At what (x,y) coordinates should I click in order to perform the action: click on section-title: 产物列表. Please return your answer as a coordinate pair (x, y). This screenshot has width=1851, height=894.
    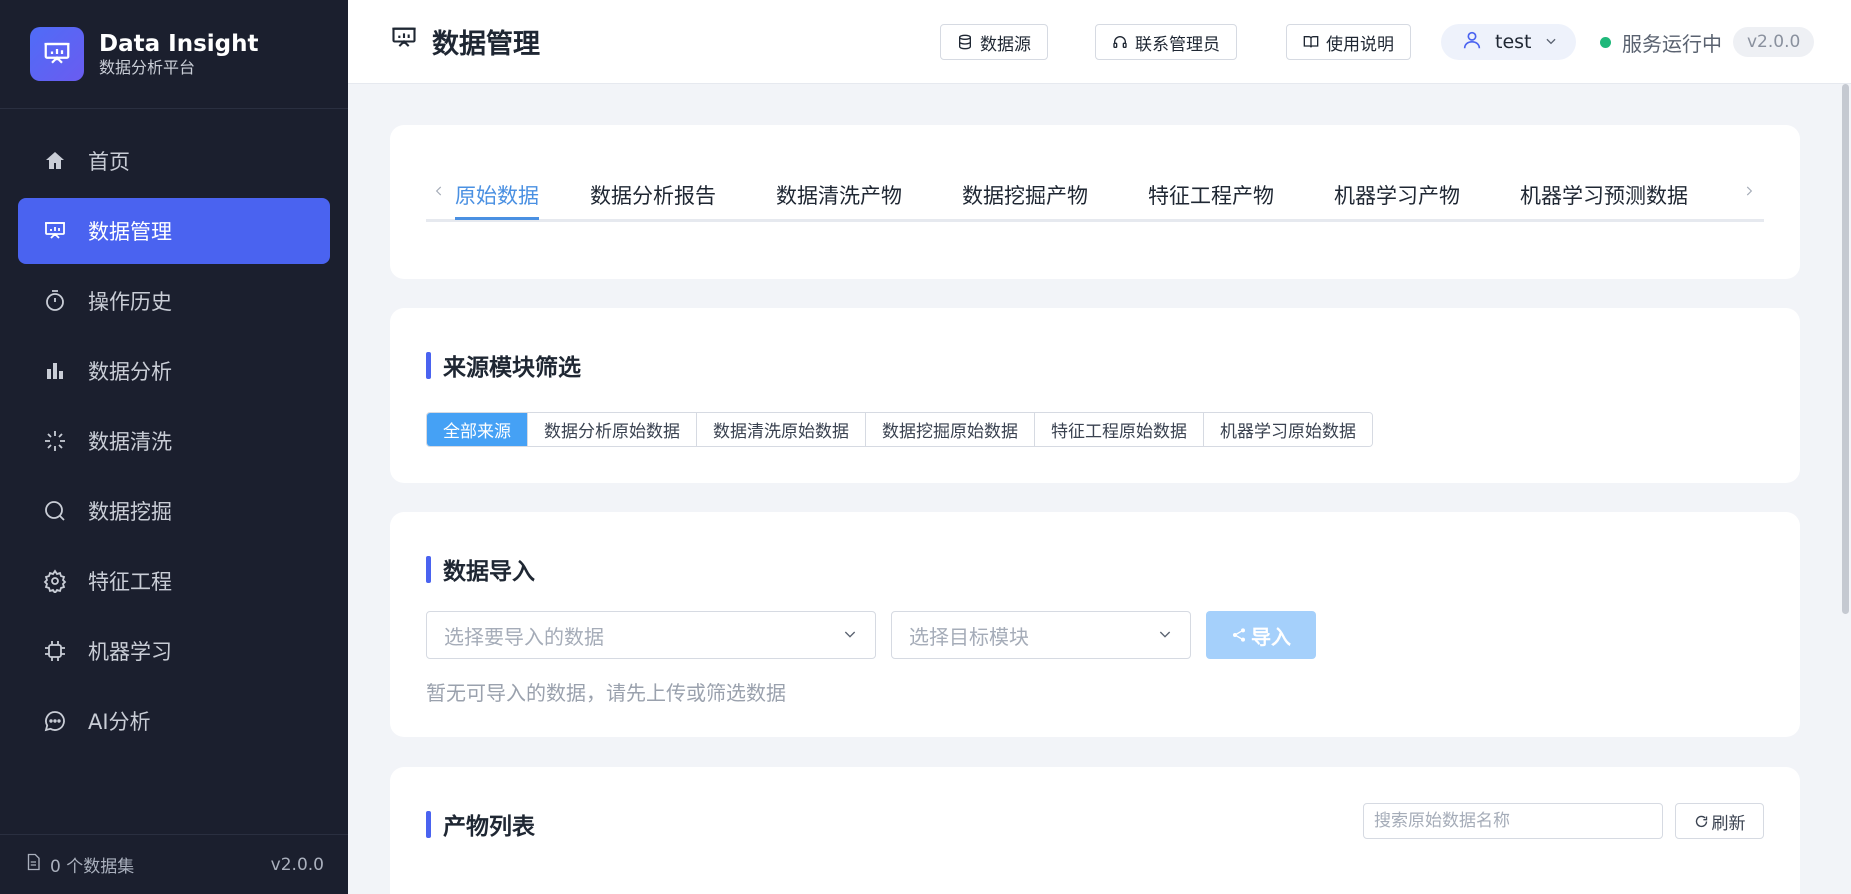
    Looking at the image, I should click on (480, 824).